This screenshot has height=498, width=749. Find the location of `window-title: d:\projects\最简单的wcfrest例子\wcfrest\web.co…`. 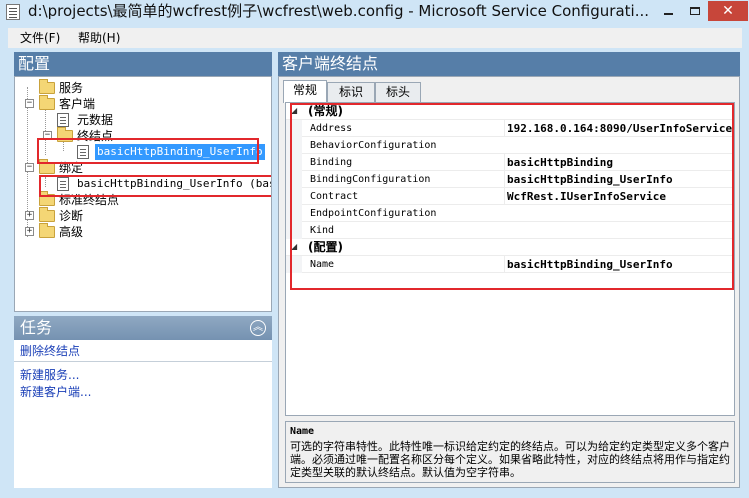

window-title: d:\projects\最简单的wcfrest例子\wcfrest\web.co… is located at coordinates (338, 11).